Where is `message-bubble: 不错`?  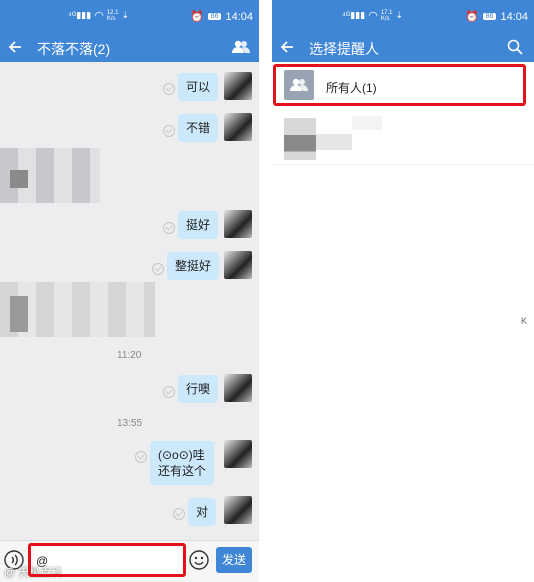 message-bubble: 不错 is located at coordinates (198, 128).